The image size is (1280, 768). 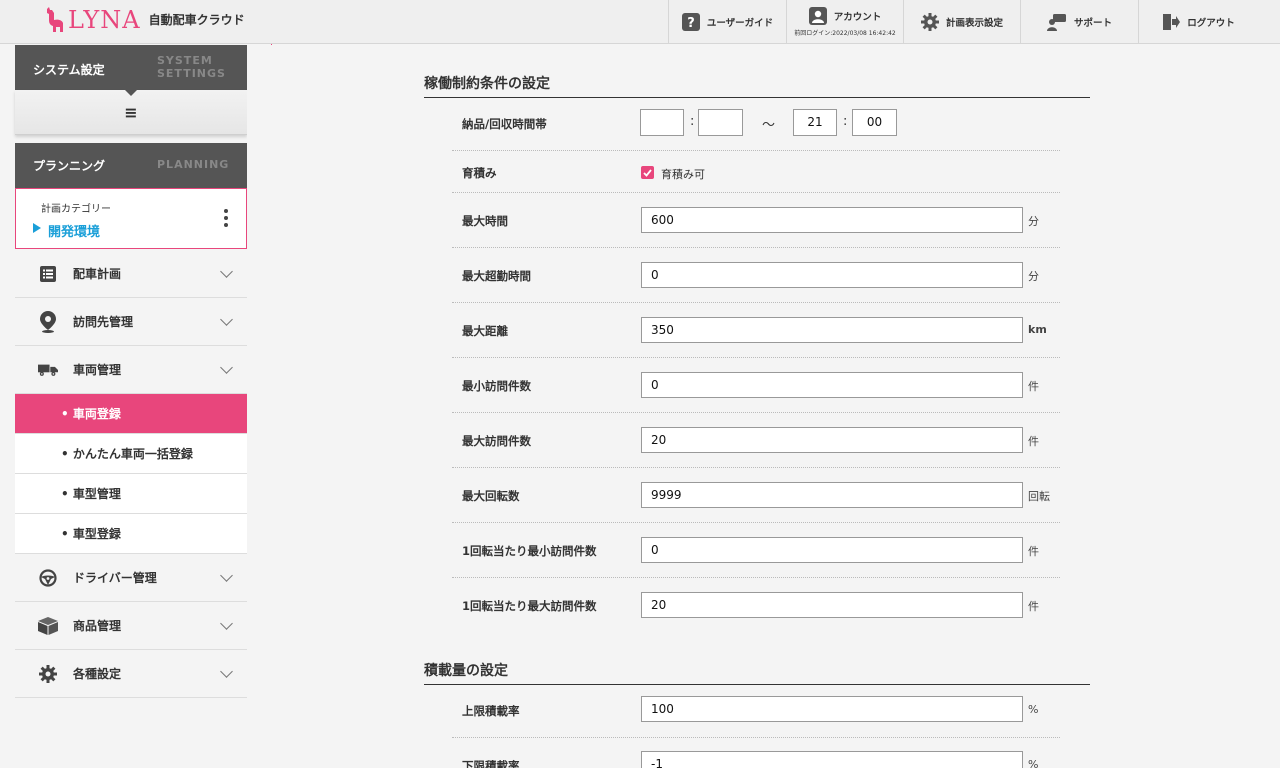 I want to click on form-row-min-visits-per-rotation: 1回転当たり最小訪問件数 0 件, so click(x=756, y=550).